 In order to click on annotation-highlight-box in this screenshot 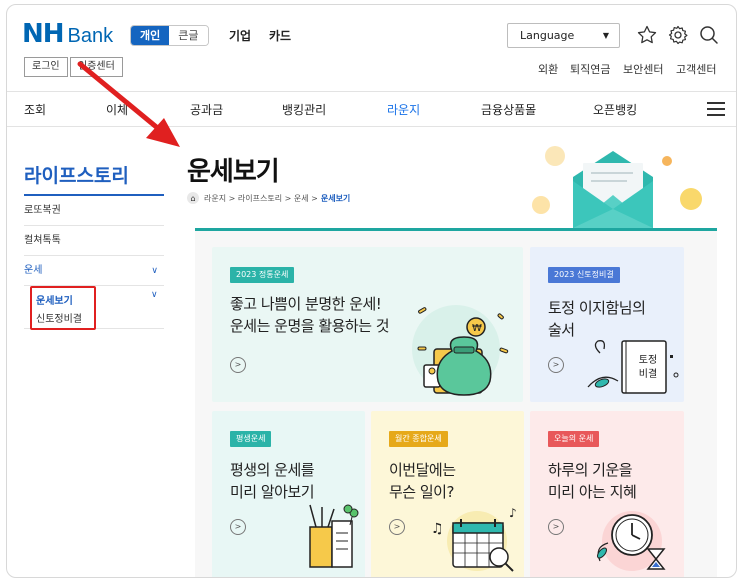, I will do `click(63, 308)`.